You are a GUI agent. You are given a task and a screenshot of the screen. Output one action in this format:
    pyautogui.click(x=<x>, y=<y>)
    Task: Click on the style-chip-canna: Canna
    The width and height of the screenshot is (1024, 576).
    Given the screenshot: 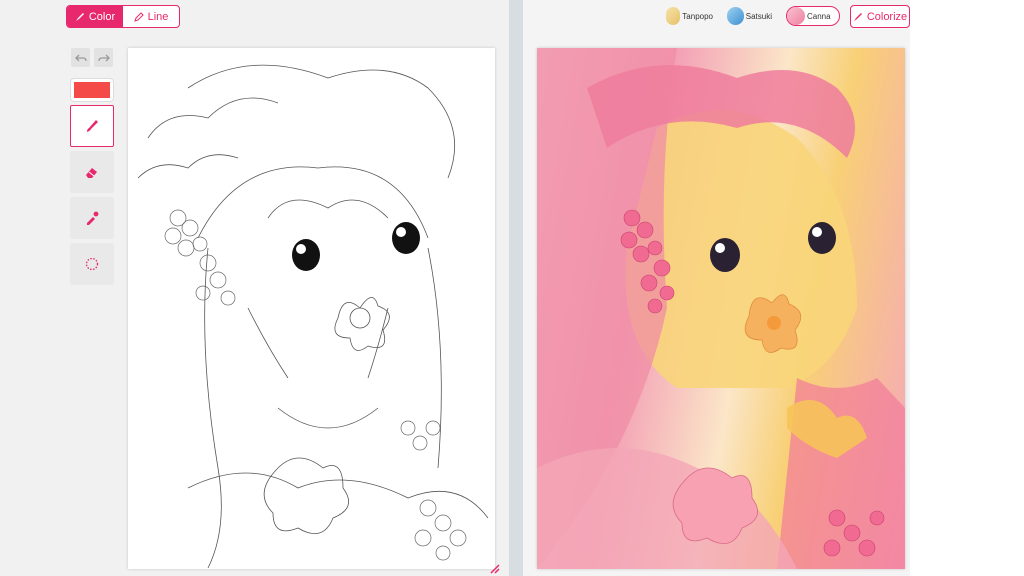 What is the action you would take?
    pyautogui.click(x=813, y=16)
    